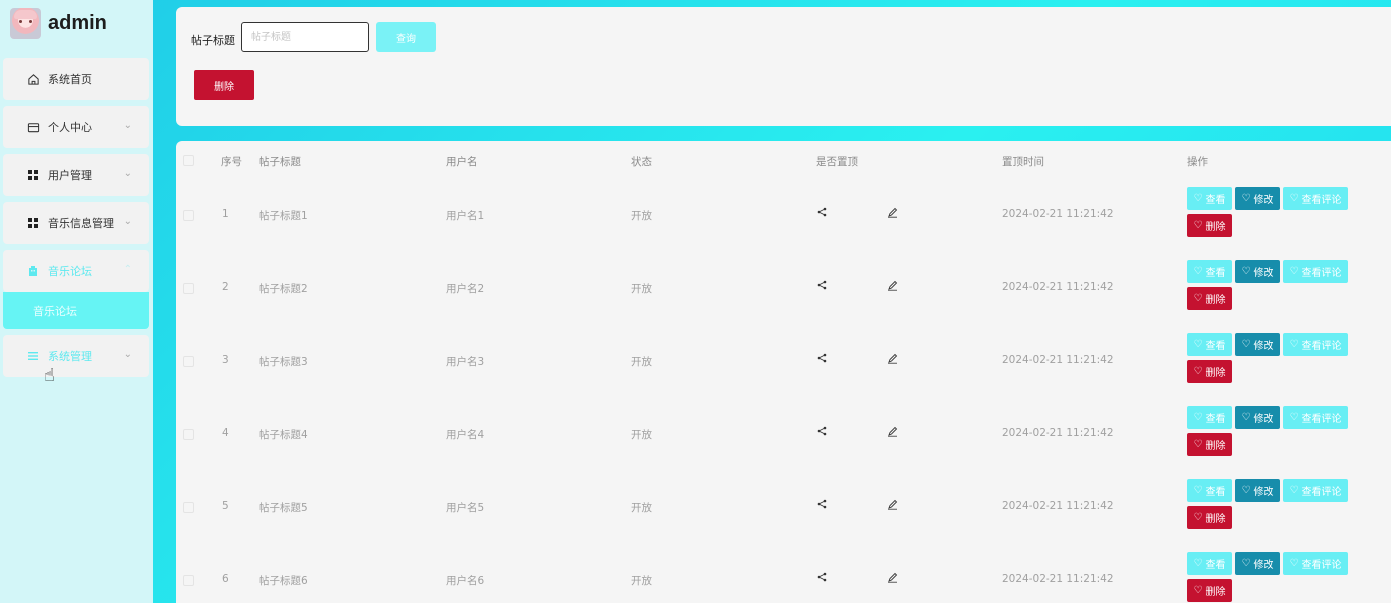  Describe the element at coordinates (25, 23) in the screenshot. I see `avatar` at that location.